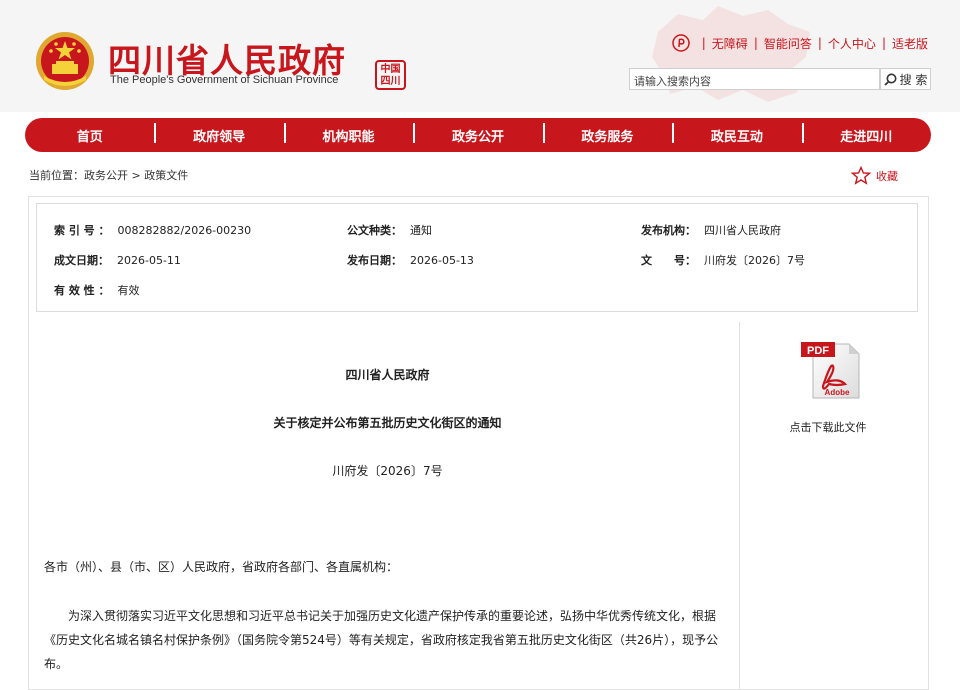  I want to click on meta-org: 发布机构： 四川省人民政府, so click(711, 230).